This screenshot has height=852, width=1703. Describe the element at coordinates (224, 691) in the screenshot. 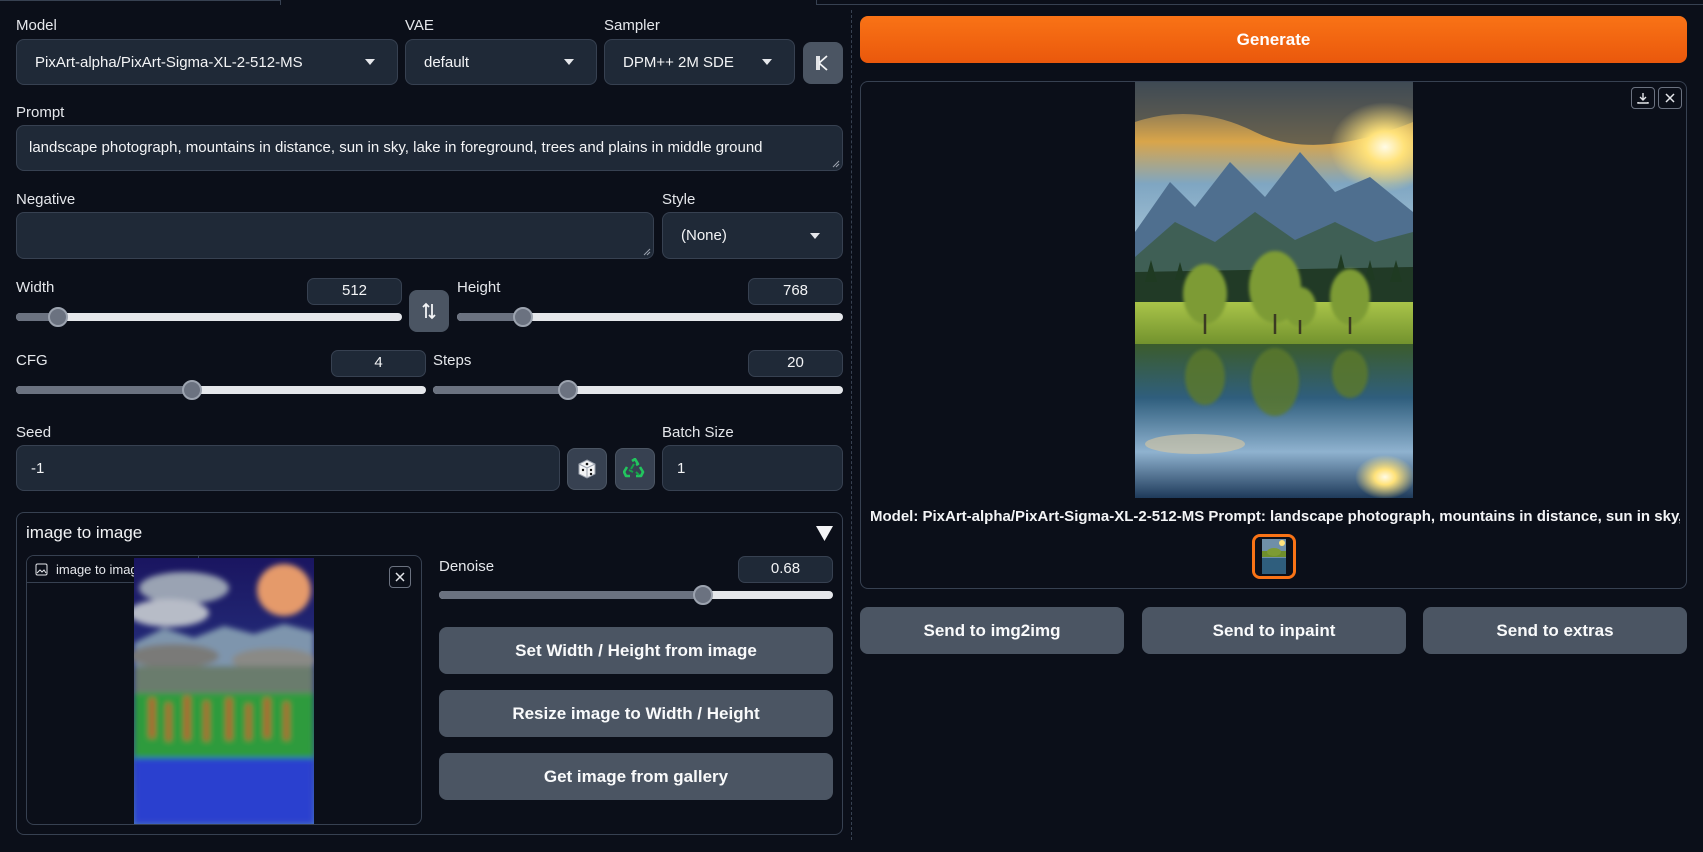

I see `img2img-source-image` at that location.